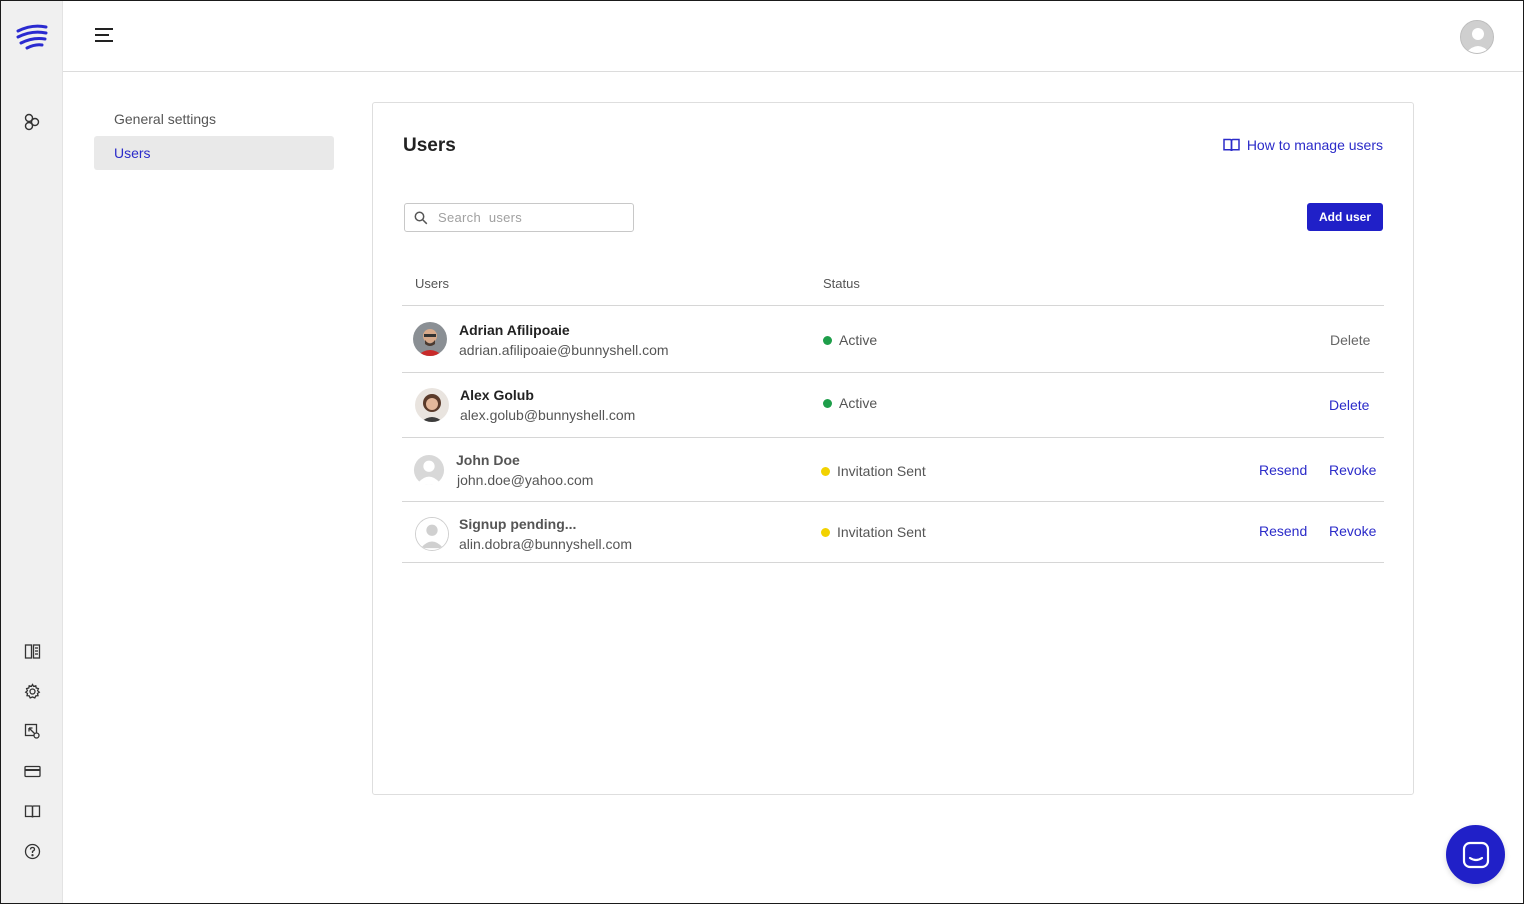  Describe the element at coordinates (32, 731) in the screenshot. I see `integrations-icon` at that location.